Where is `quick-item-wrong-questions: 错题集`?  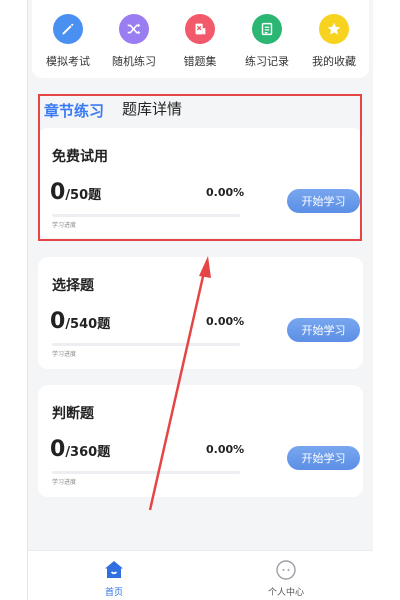
quick-item-wrong-questions: 错题集 is located at coordinates (200, 41).